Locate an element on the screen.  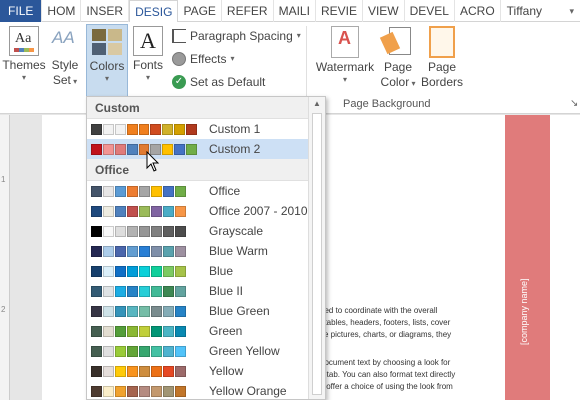
page-color-label: Page is located at coordinates (398, 67).